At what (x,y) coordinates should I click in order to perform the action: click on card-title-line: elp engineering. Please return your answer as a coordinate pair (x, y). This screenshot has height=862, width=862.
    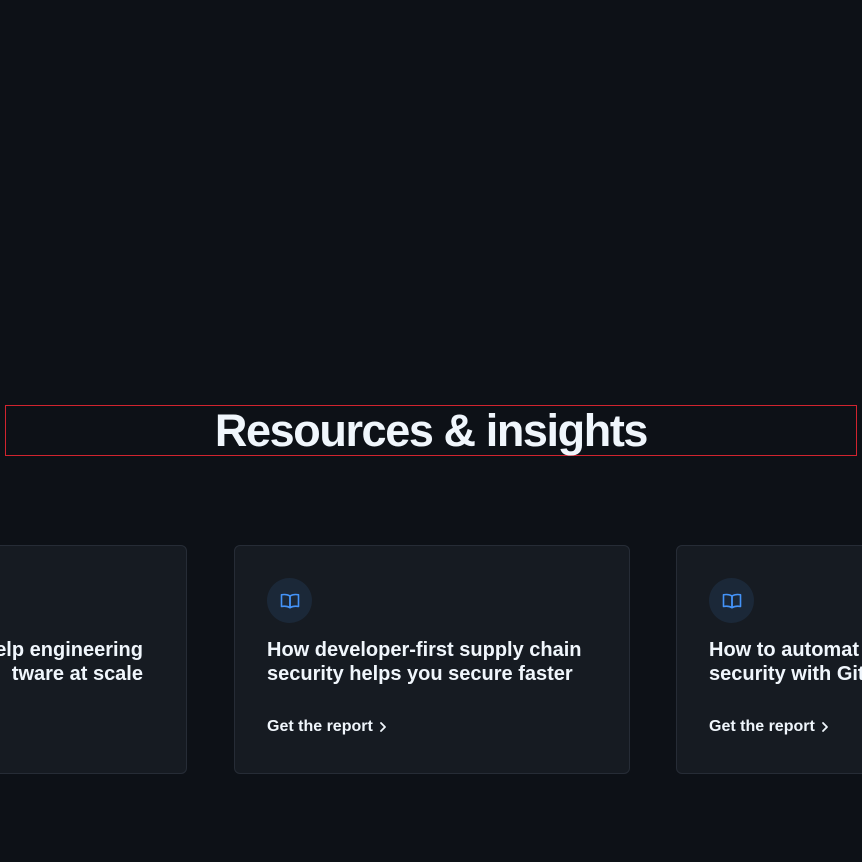
    Looking at the image, I should click on (71, 650).